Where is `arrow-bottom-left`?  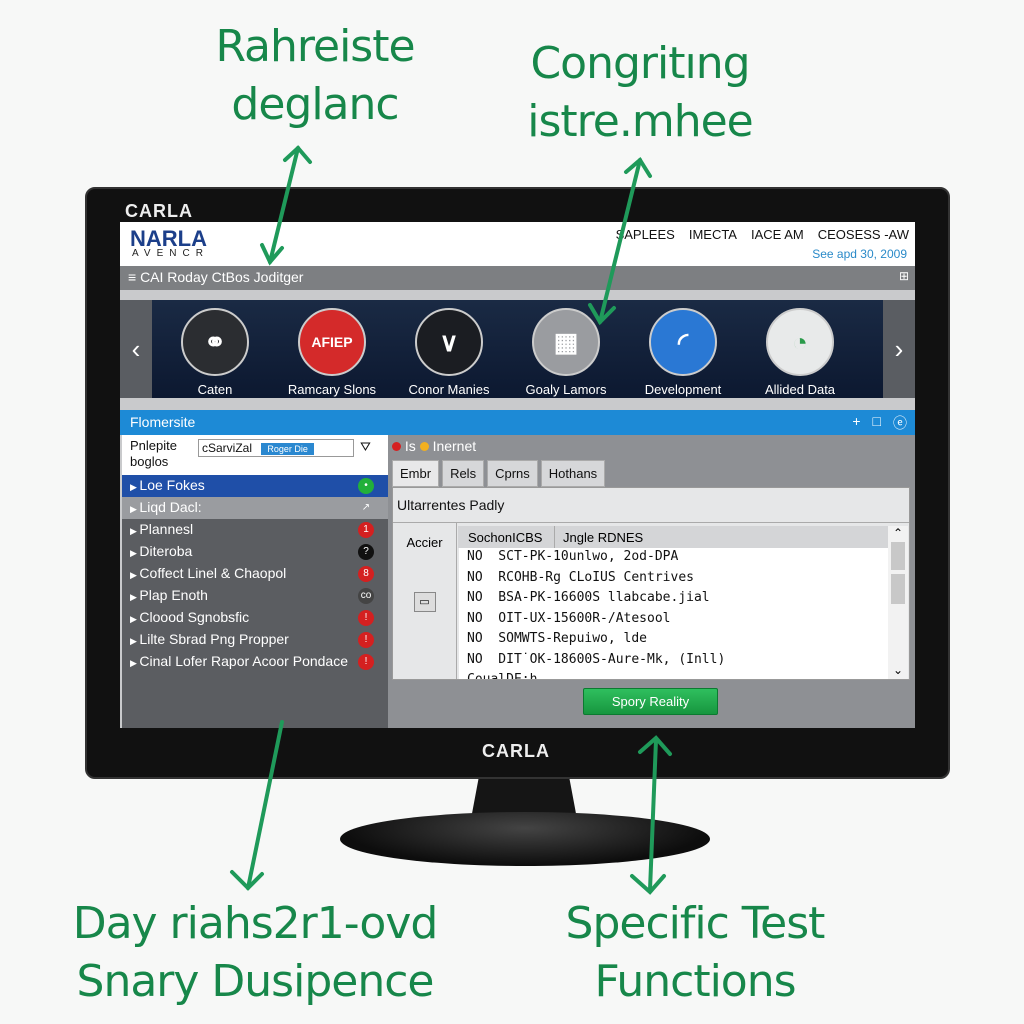 arrow-bottom-left is located at coordinates (257, 805).